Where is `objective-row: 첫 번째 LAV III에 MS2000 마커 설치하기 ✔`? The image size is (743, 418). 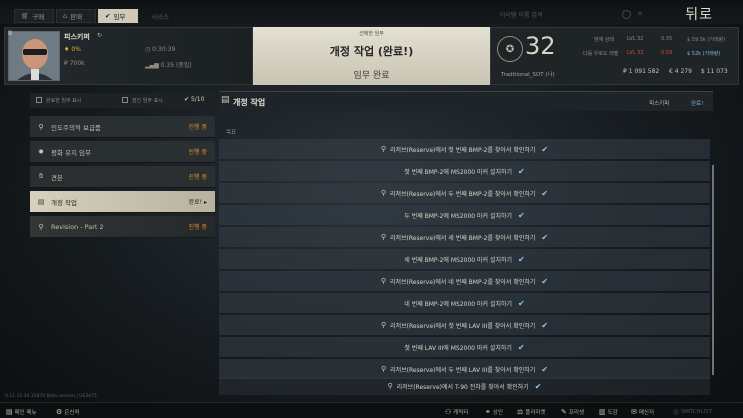 objective-row: 첫 번째 LAV III에 MS2000 마커 설치하기 ✔ is located at coordinates (464, 347).